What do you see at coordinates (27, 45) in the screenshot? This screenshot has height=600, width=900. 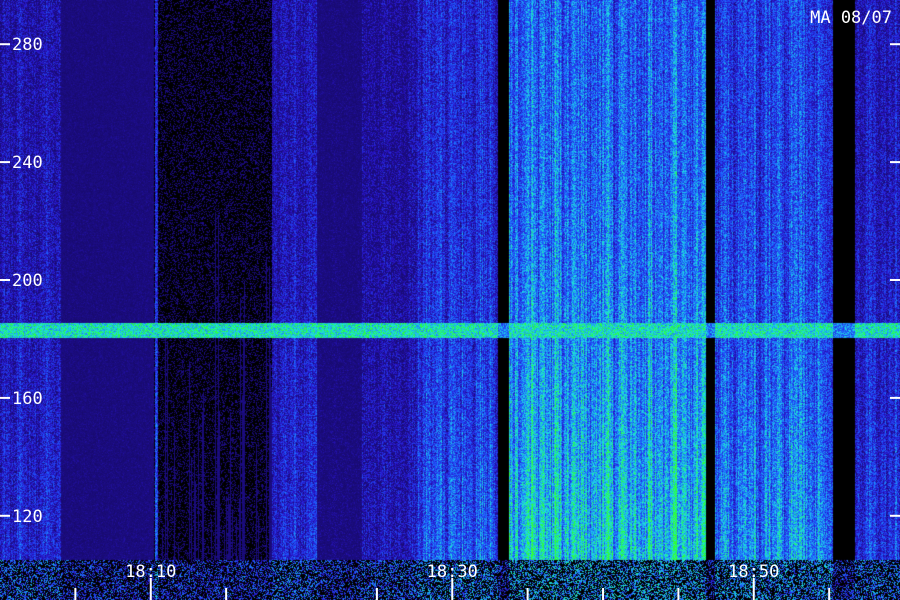 I see `y-tick-label: 280` at bounding box center [27, 45].